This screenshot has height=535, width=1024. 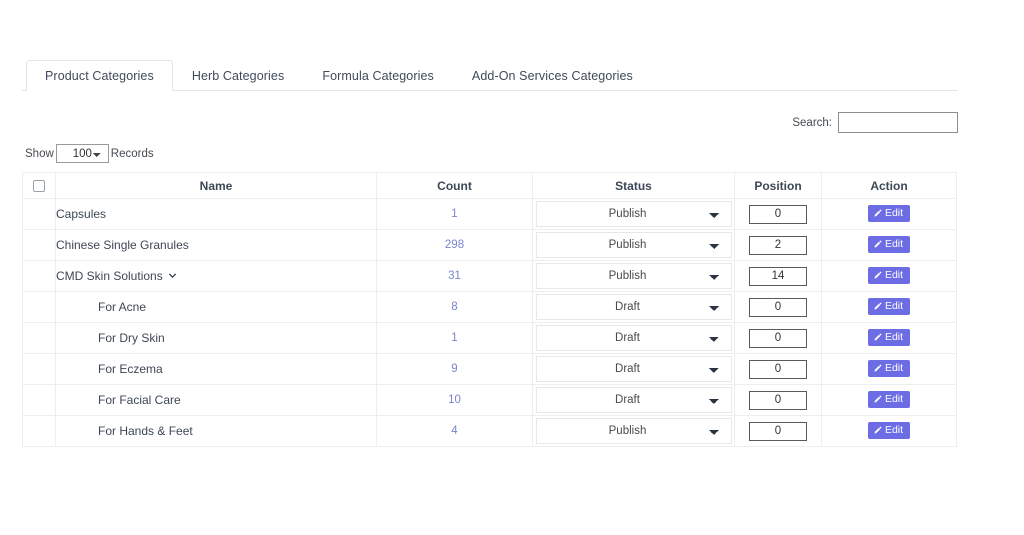 I want to click on tab-formula-categories: Formula Categories, so click(x=378, y=75).